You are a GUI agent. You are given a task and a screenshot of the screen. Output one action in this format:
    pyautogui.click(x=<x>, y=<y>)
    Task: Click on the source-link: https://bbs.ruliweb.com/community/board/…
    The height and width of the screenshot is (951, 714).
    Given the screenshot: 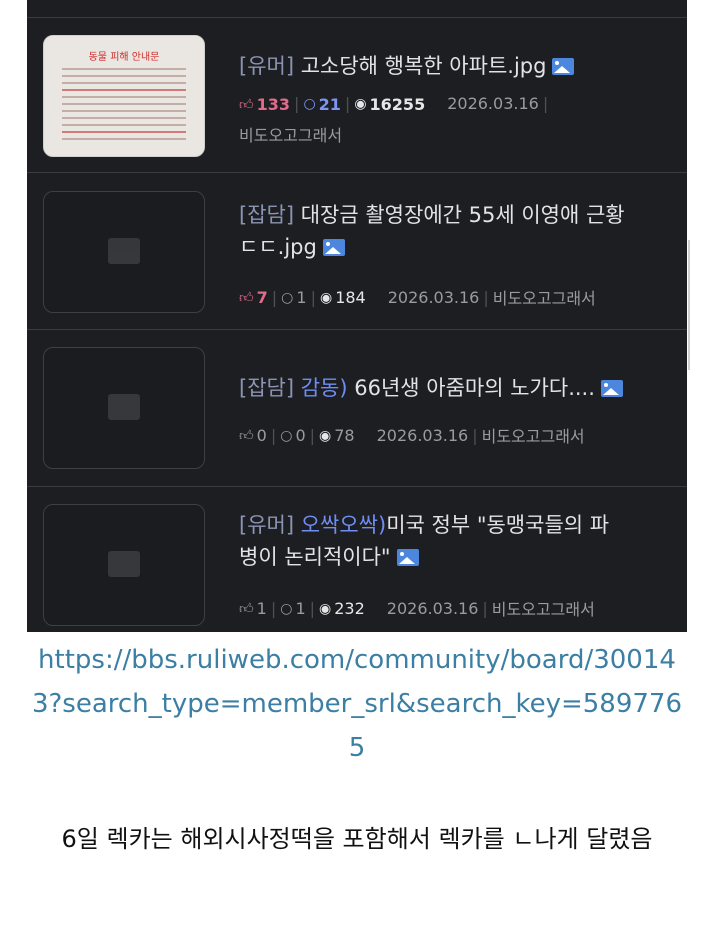 What is the action you would take?
    pyautogui.click(x=357, y=704)
    